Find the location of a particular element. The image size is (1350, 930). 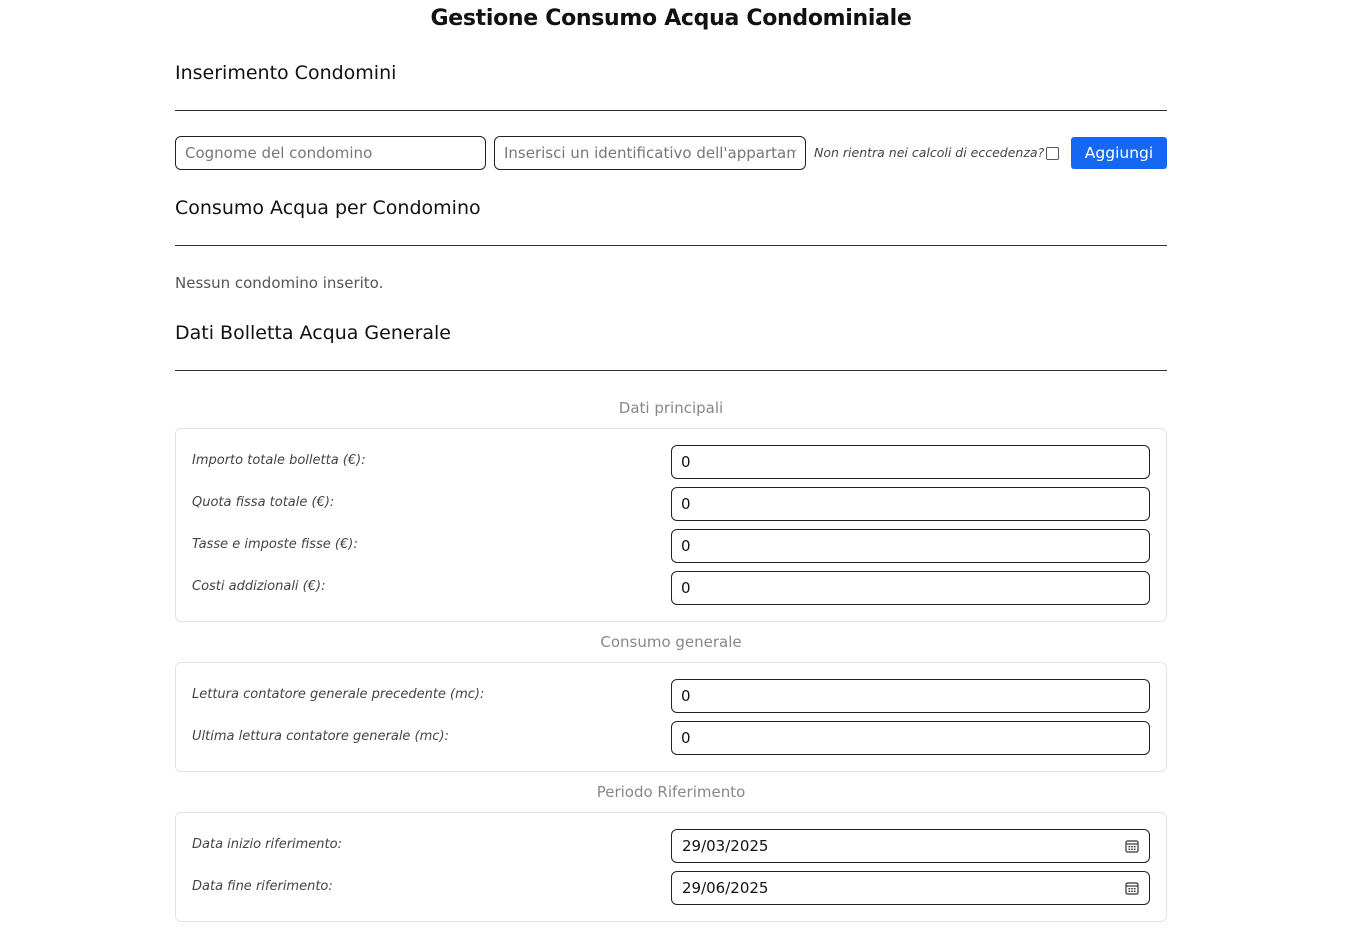

field-label: Quota fissa totale (€): is located at coordinates (263, 502).